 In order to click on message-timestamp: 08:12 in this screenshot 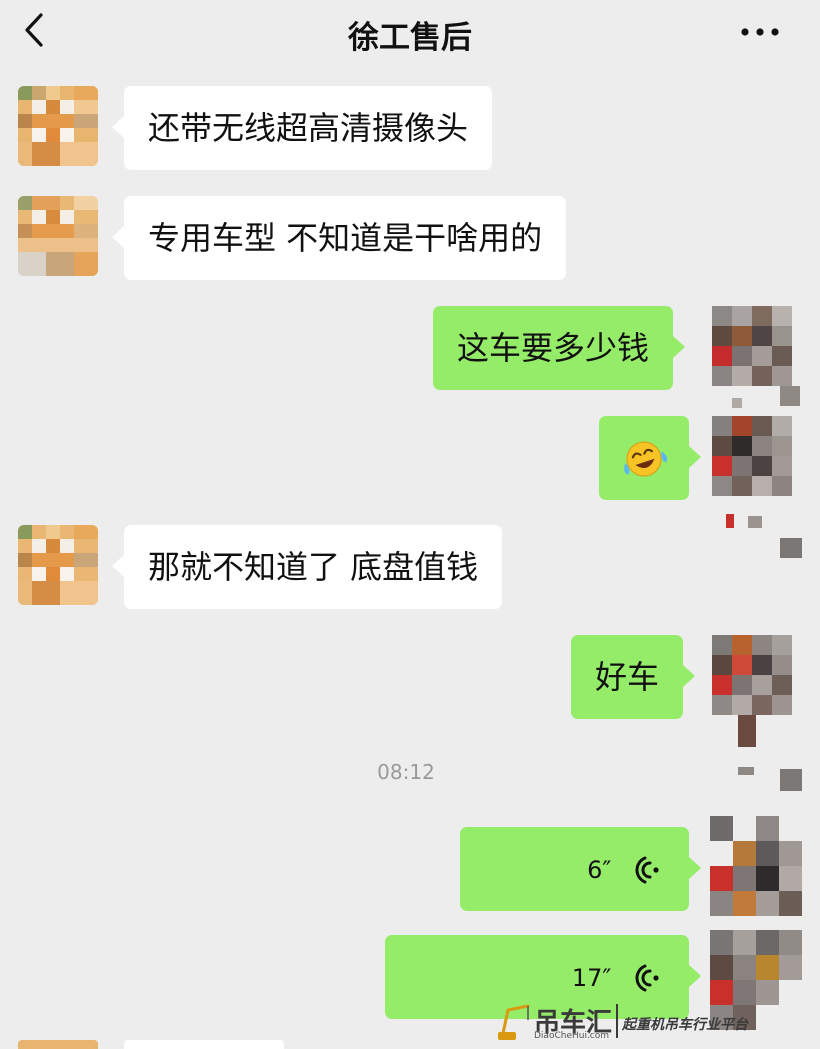, I will do `click(406, 772)`.